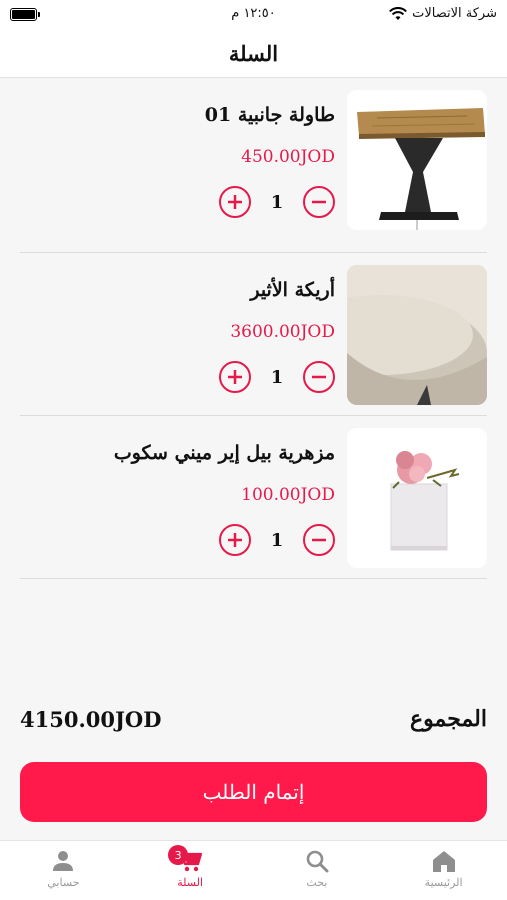 The height and width of the screenshot is (900, 507). I want to click on beige-sofa-image, so click(417, 335).